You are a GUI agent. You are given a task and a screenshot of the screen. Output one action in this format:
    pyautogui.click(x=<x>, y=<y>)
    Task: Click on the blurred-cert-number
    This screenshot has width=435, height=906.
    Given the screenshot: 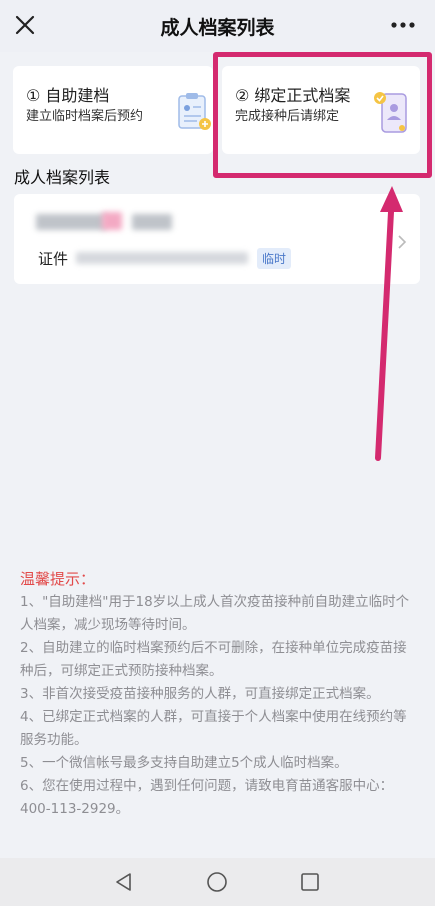 What is the action you would take?
    pyautogui.click(x=162, y=258)
    